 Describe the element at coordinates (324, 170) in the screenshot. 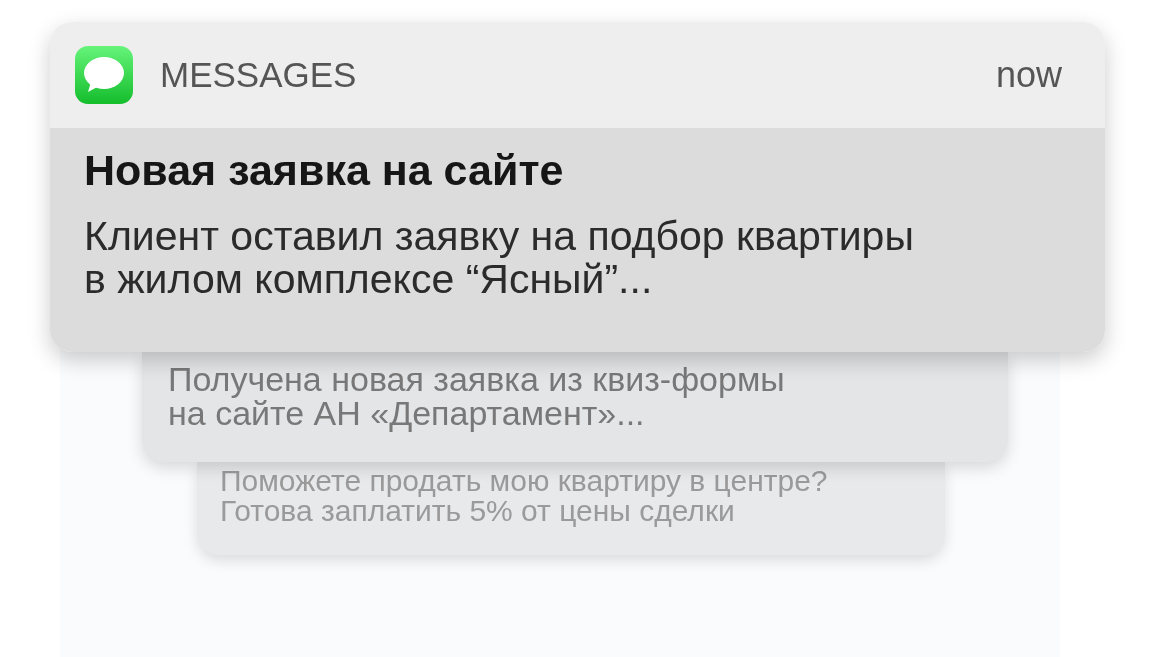

I see `notification-title: Новая заявка на сайте` at that location.